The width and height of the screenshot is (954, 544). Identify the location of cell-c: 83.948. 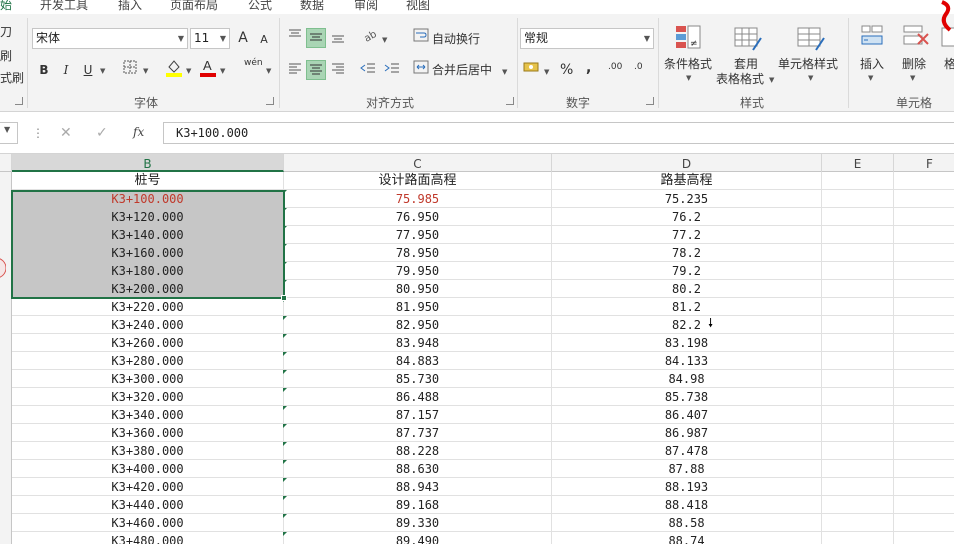
(418, 343).